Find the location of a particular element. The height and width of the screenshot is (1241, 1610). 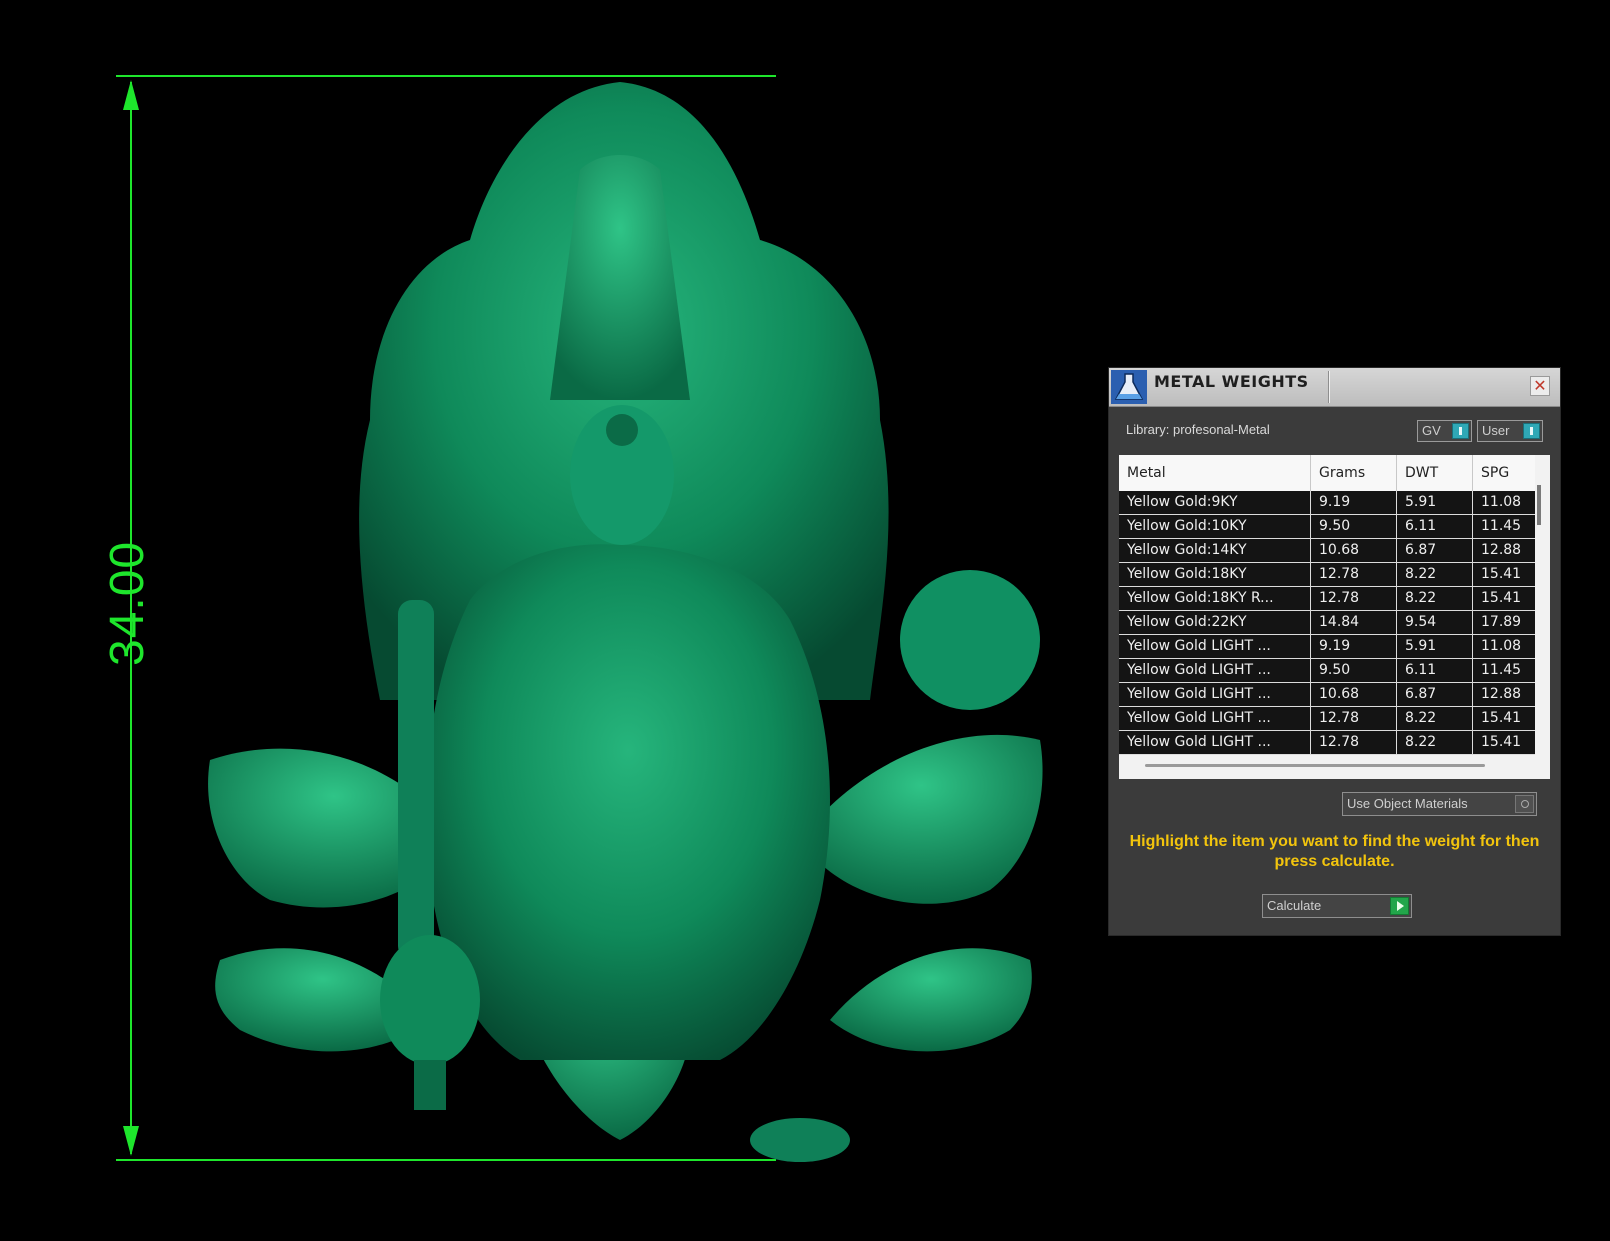

cell-metal: Yellow Gold:9KY is located at coordinates (1215, 502).